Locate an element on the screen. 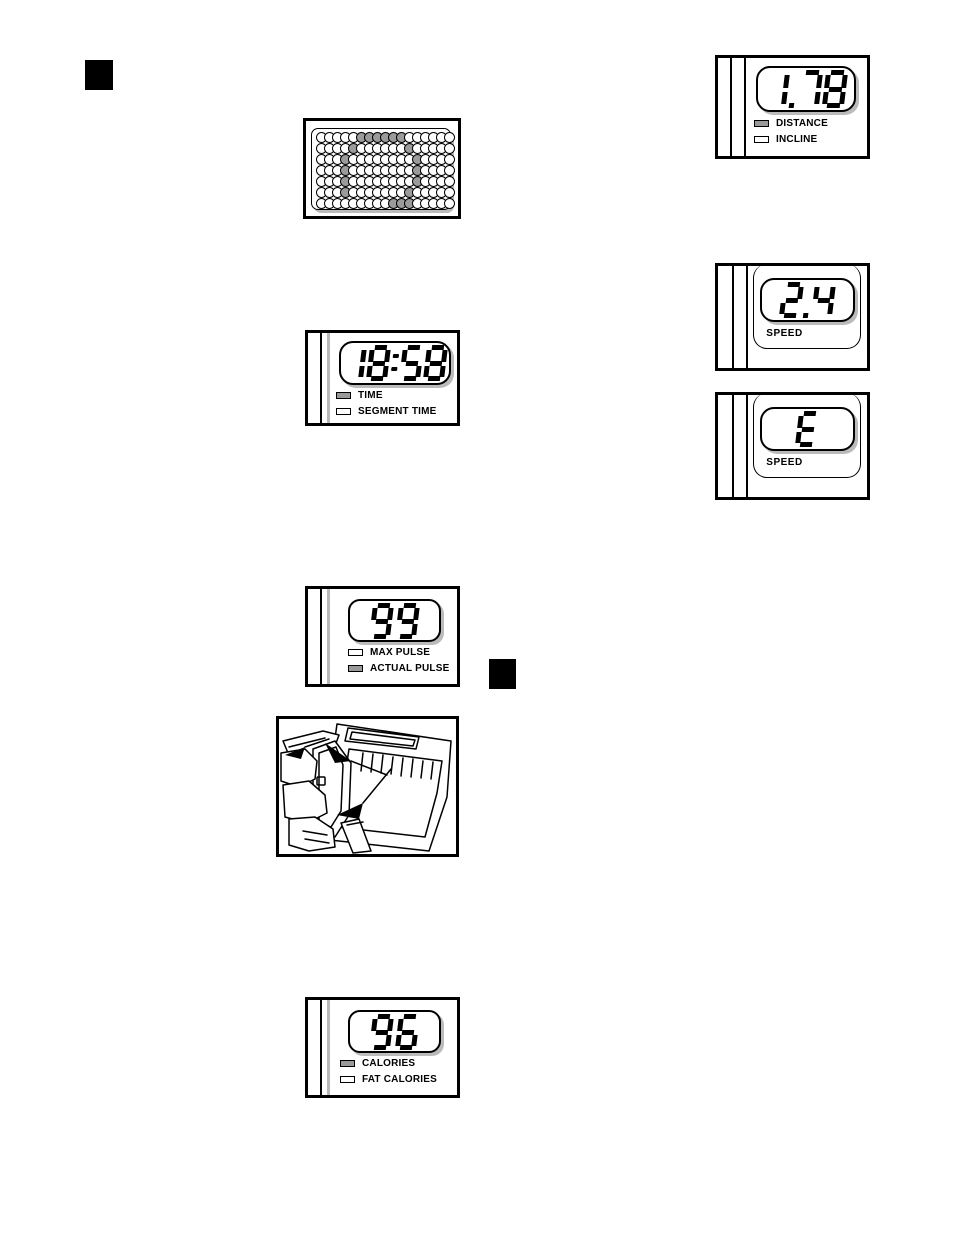 The width and height of the screenshot is (954, 1235). hand-on-pulse-sensor-illustration is located at coordinates (367, 786).